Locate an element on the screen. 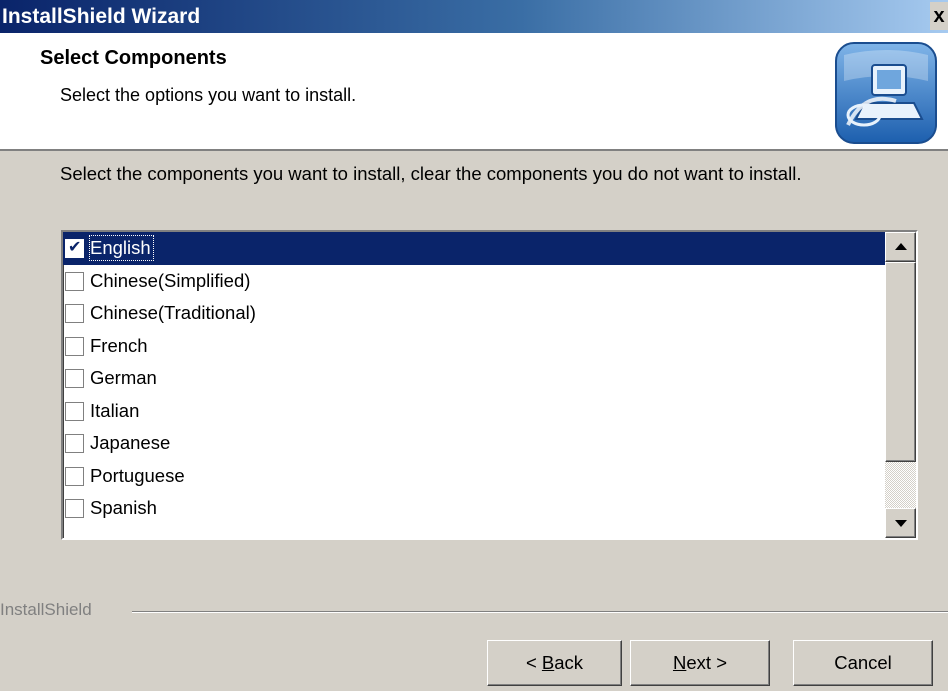  window-title: InstallShield Wizard is located at coordinates (101, 16).